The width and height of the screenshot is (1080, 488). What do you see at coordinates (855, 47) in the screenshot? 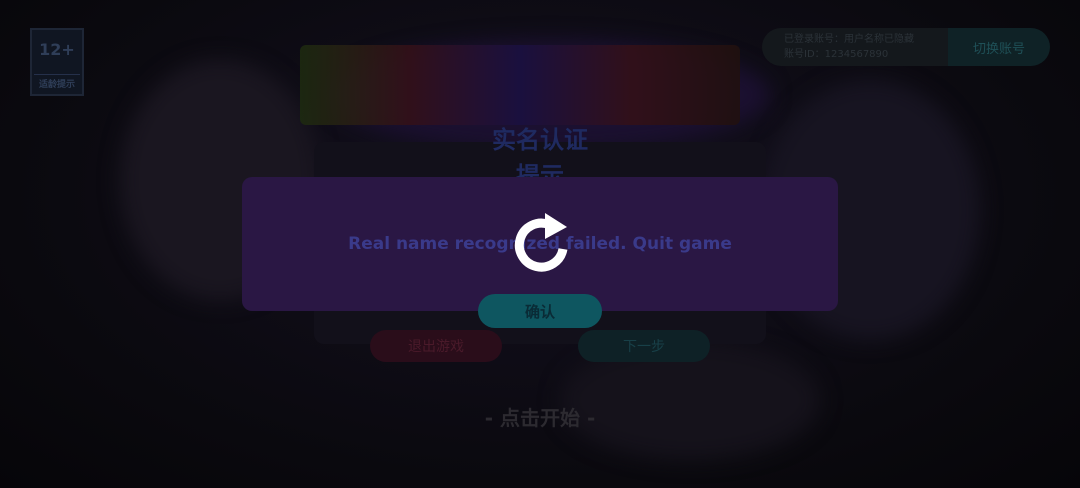
I see `account-info: 已登录账号：用户名称已隐藏 账号ID：1234567890` at bounding box center [855, 47].